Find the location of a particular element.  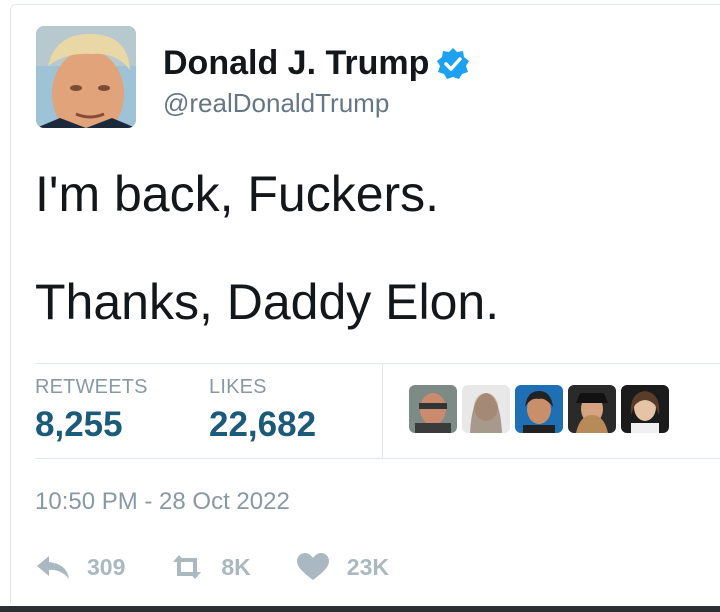

retweets-stat: RETWEETS 8,255 is located at coordinates (91, 410).